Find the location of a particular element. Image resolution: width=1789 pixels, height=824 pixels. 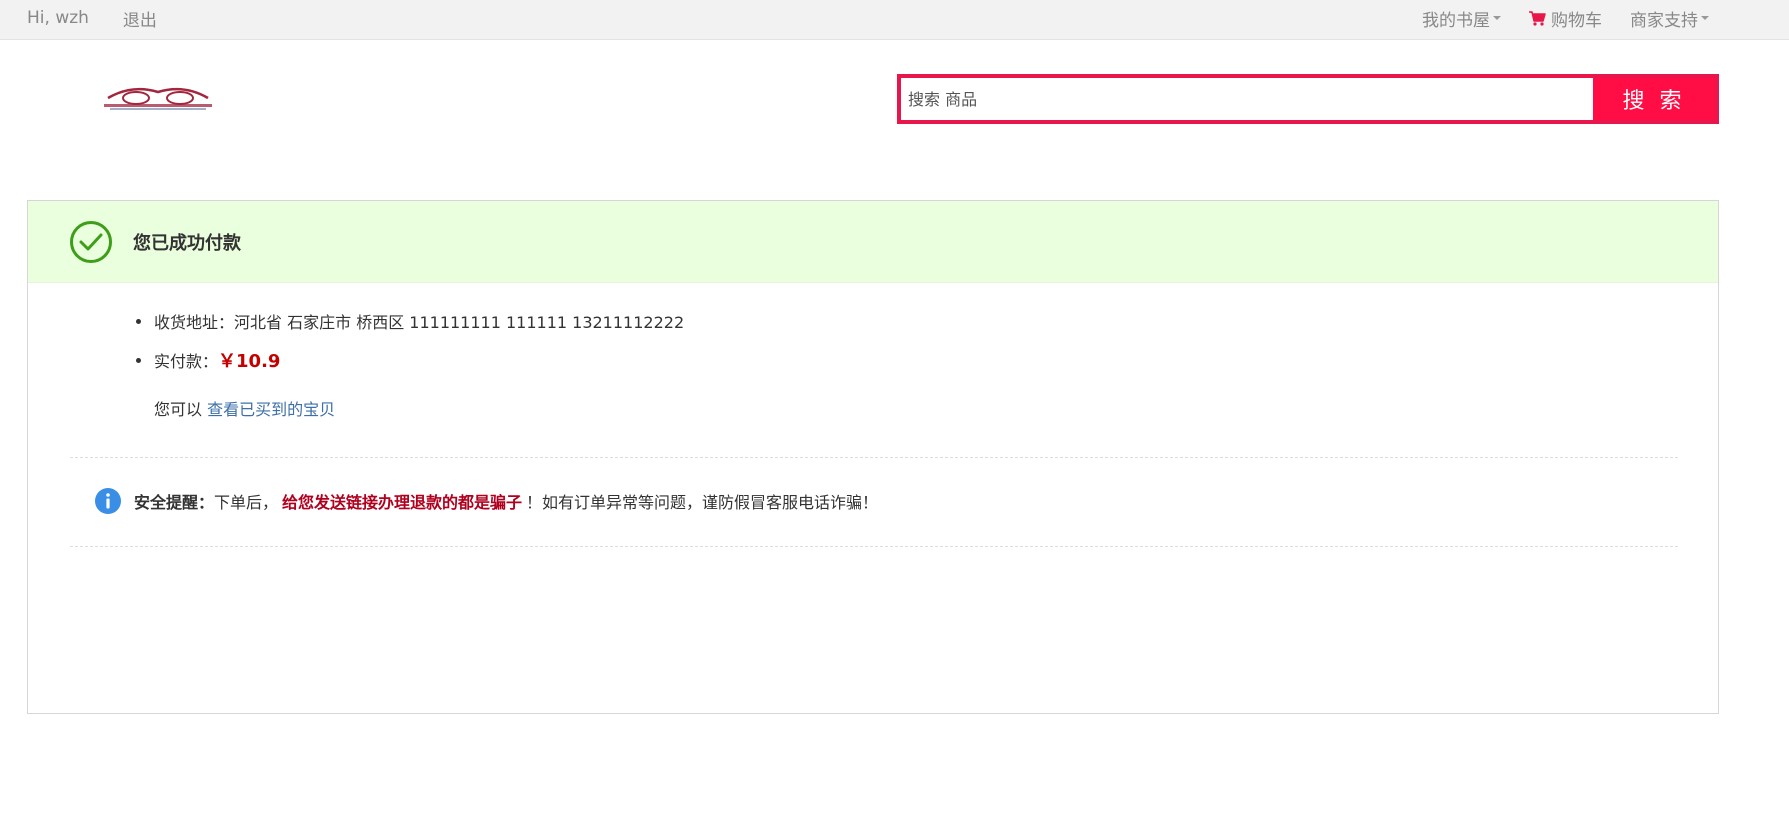

nav-cart-label: 购物车 is located at coordinates (1576, 20).